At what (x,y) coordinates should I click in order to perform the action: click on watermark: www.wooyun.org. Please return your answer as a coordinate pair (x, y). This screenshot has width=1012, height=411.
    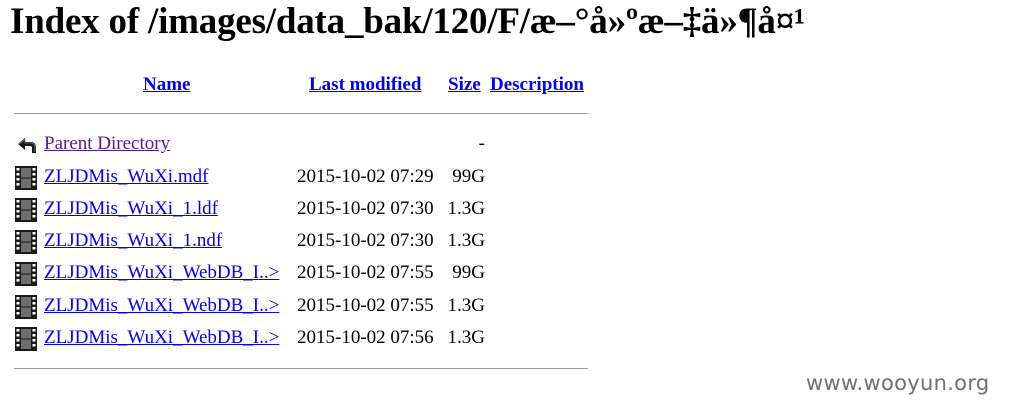
    Looking at the image, I should click on (898, 383).